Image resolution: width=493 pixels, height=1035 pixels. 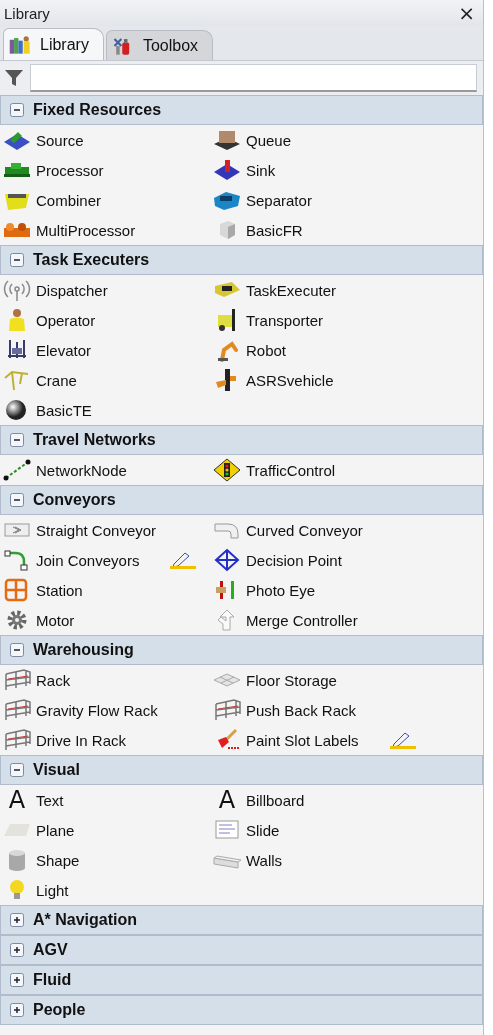 I want to click on library-item: Operator, so click(x=66, y=320).